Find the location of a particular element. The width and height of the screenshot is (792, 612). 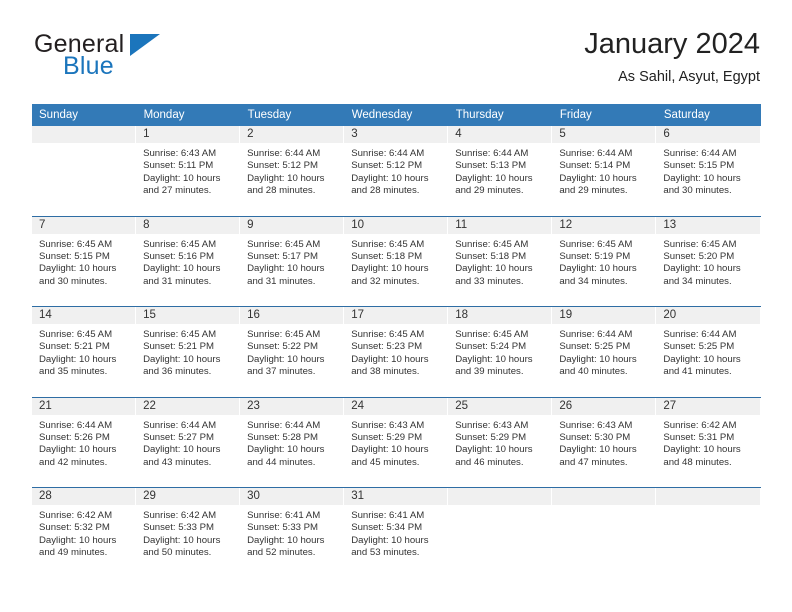

day-number: 24 is located at coordinates (396, 406).